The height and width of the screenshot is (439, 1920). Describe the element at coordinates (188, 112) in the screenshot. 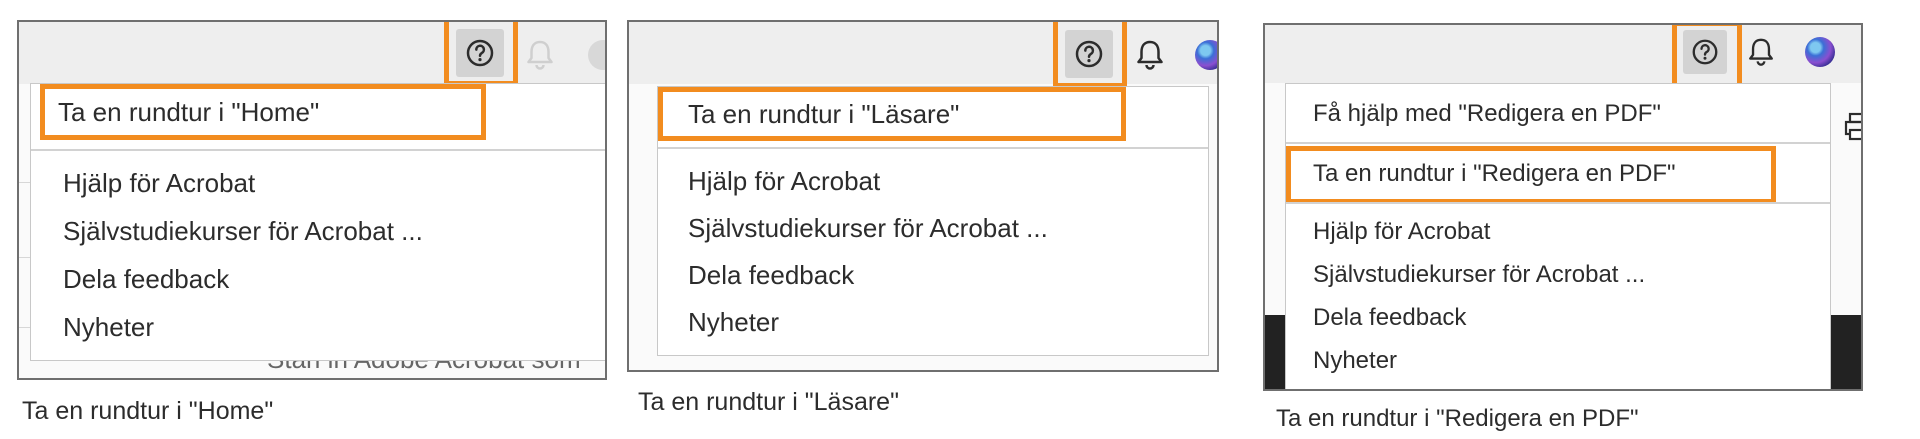

I see `menu-item-tour-home: Ta en rundtur i "Home"` at that location.